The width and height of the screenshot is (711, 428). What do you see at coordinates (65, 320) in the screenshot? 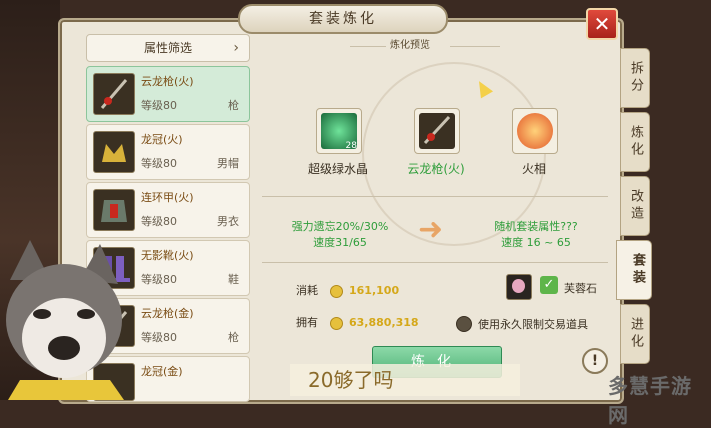
I see `husky-mascot-image` at bounding box center [65, 320].